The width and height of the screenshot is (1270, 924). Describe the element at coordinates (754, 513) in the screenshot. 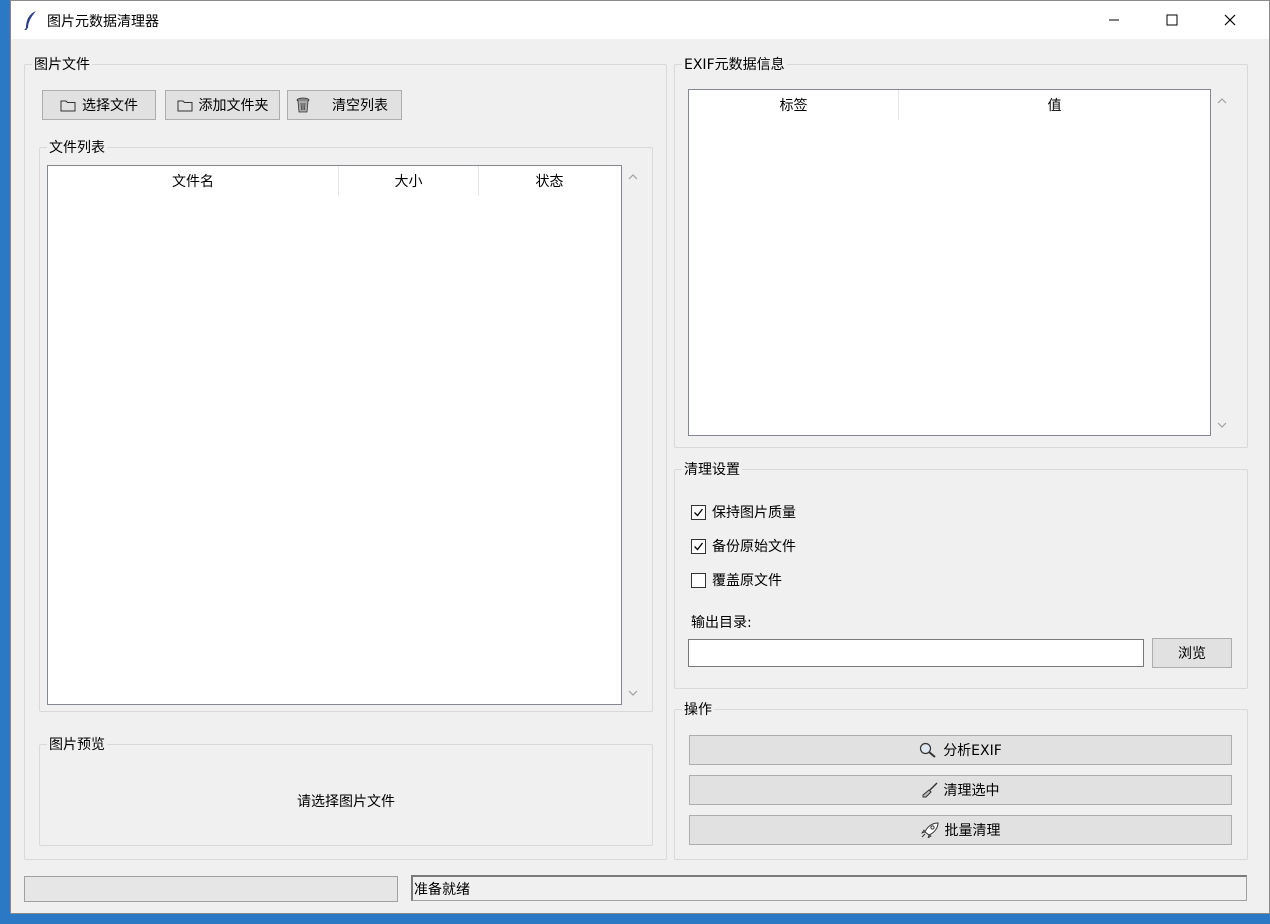

I see `keep-quality-label: 保持图片质量` at that location.